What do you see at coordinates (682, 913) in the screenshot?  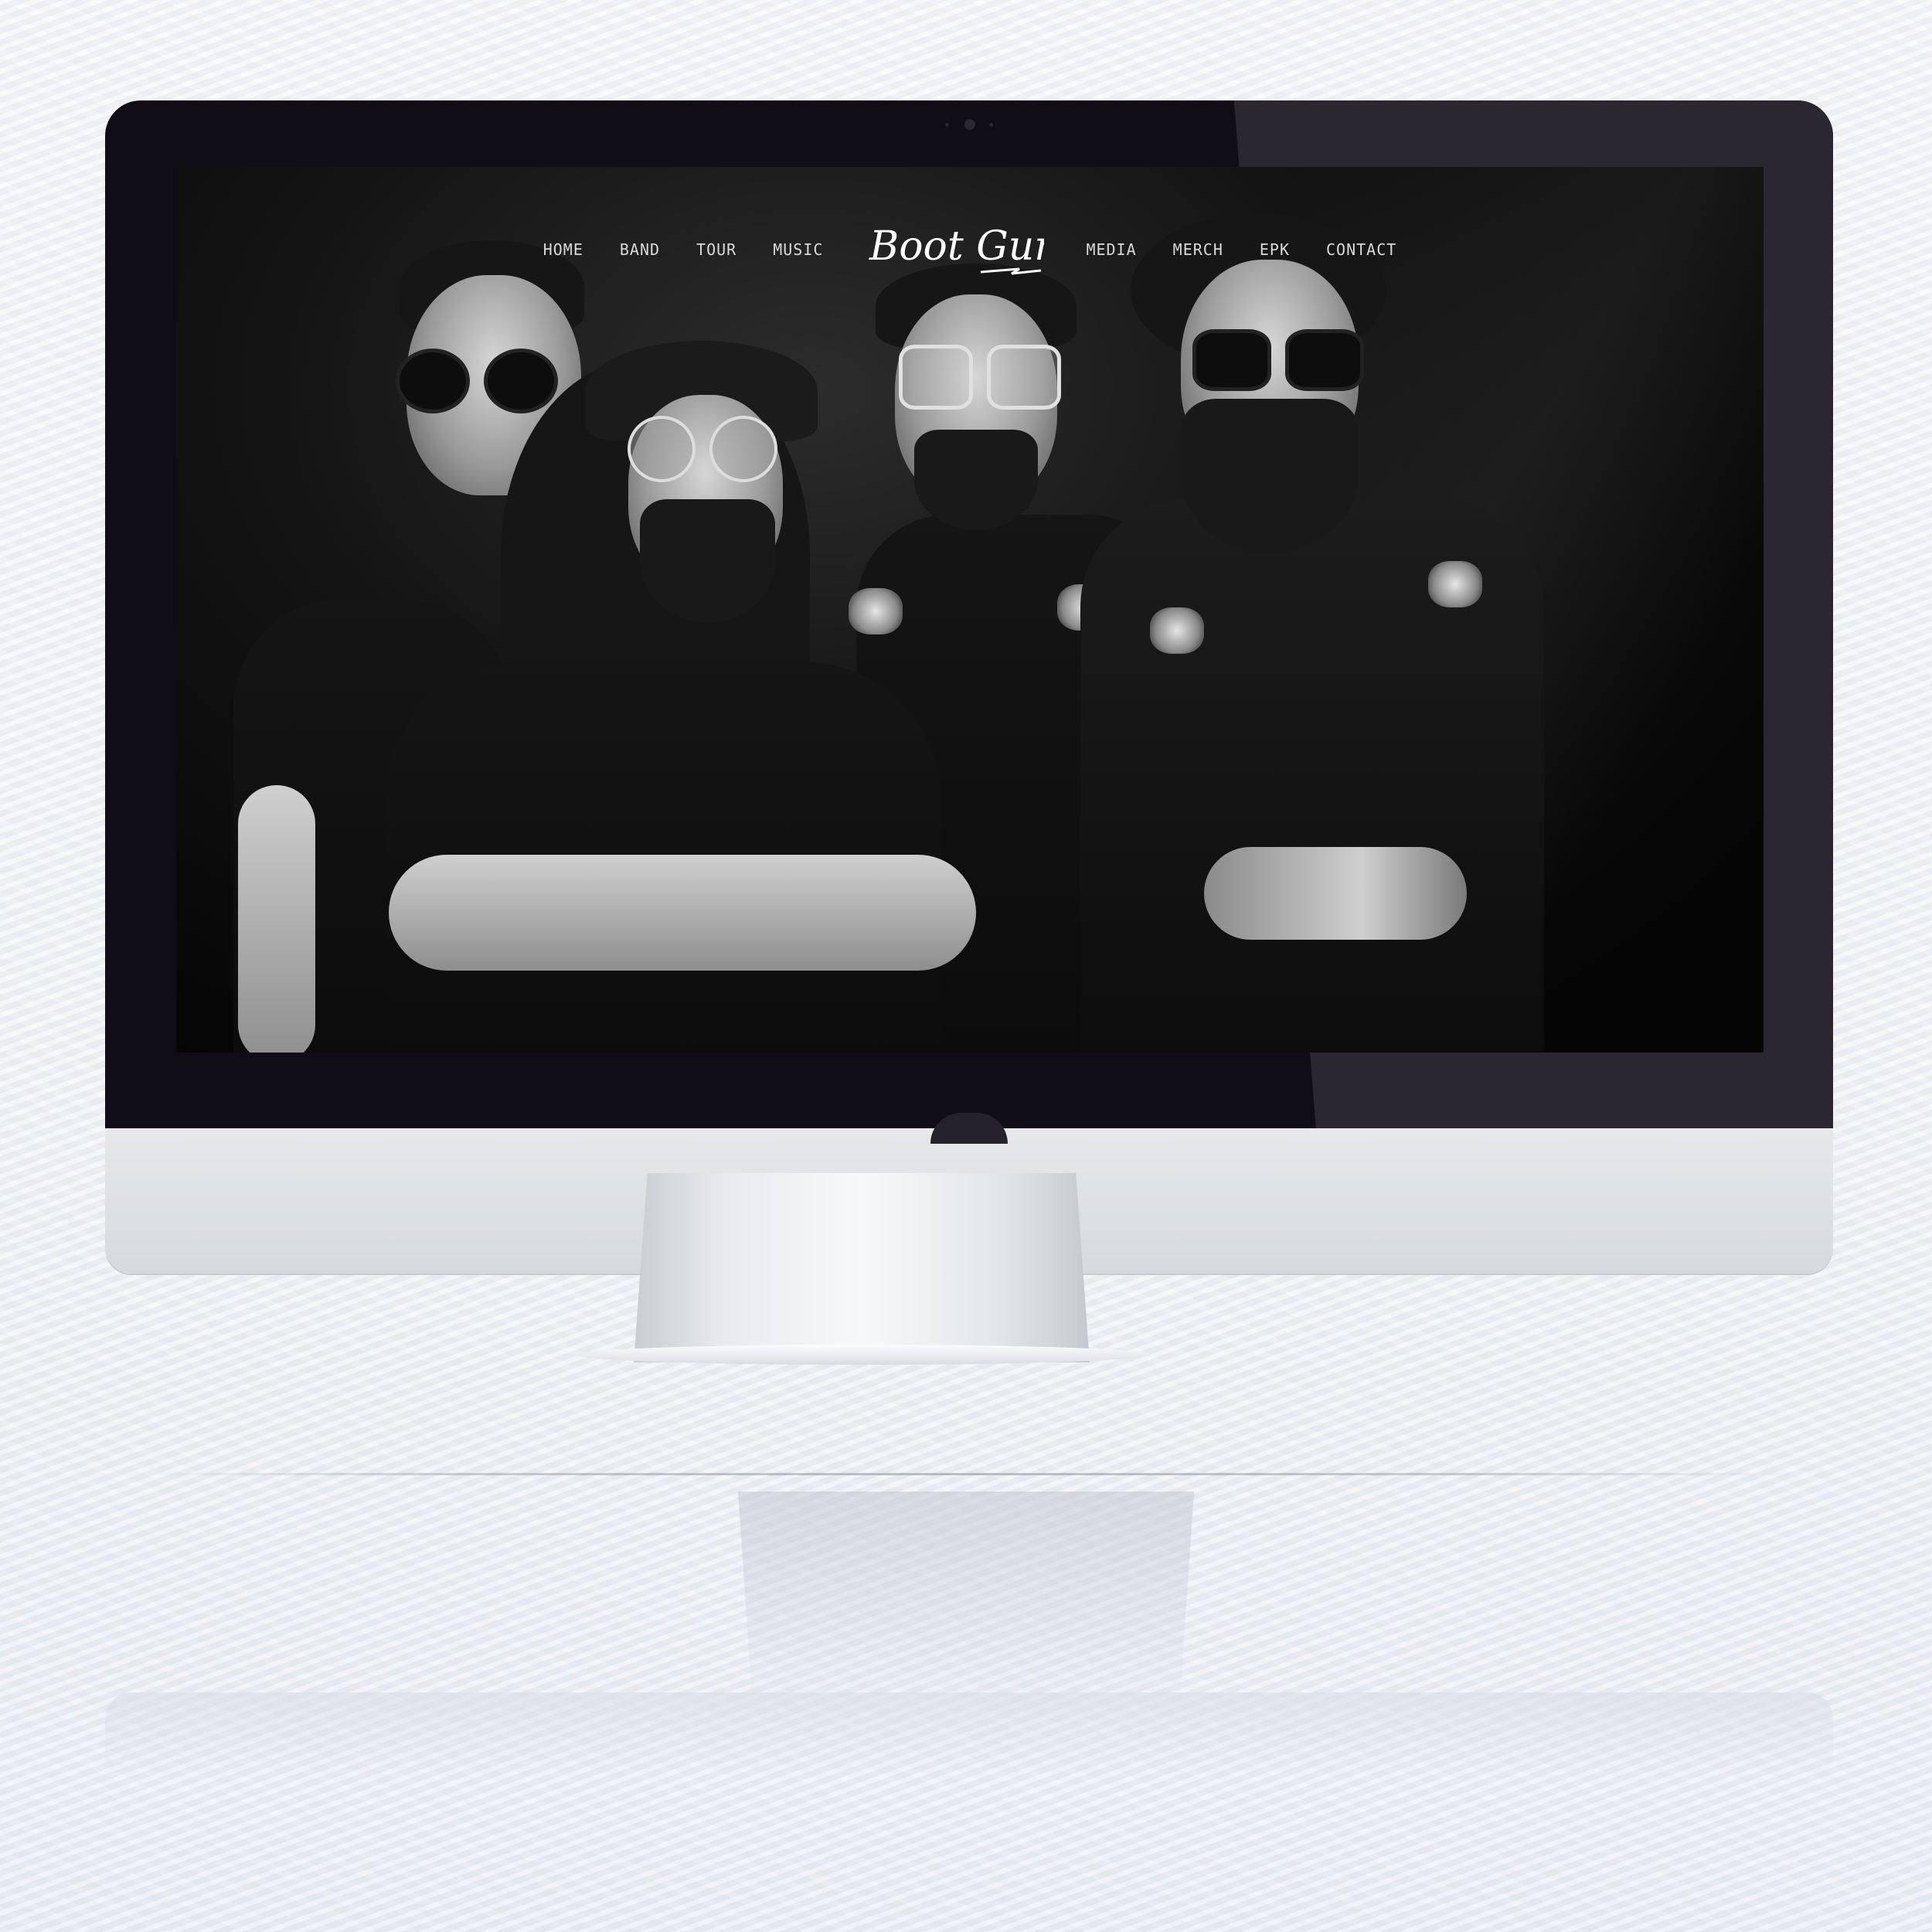 I see `member-2-crossed-arms` at bounding box center [682, 913].